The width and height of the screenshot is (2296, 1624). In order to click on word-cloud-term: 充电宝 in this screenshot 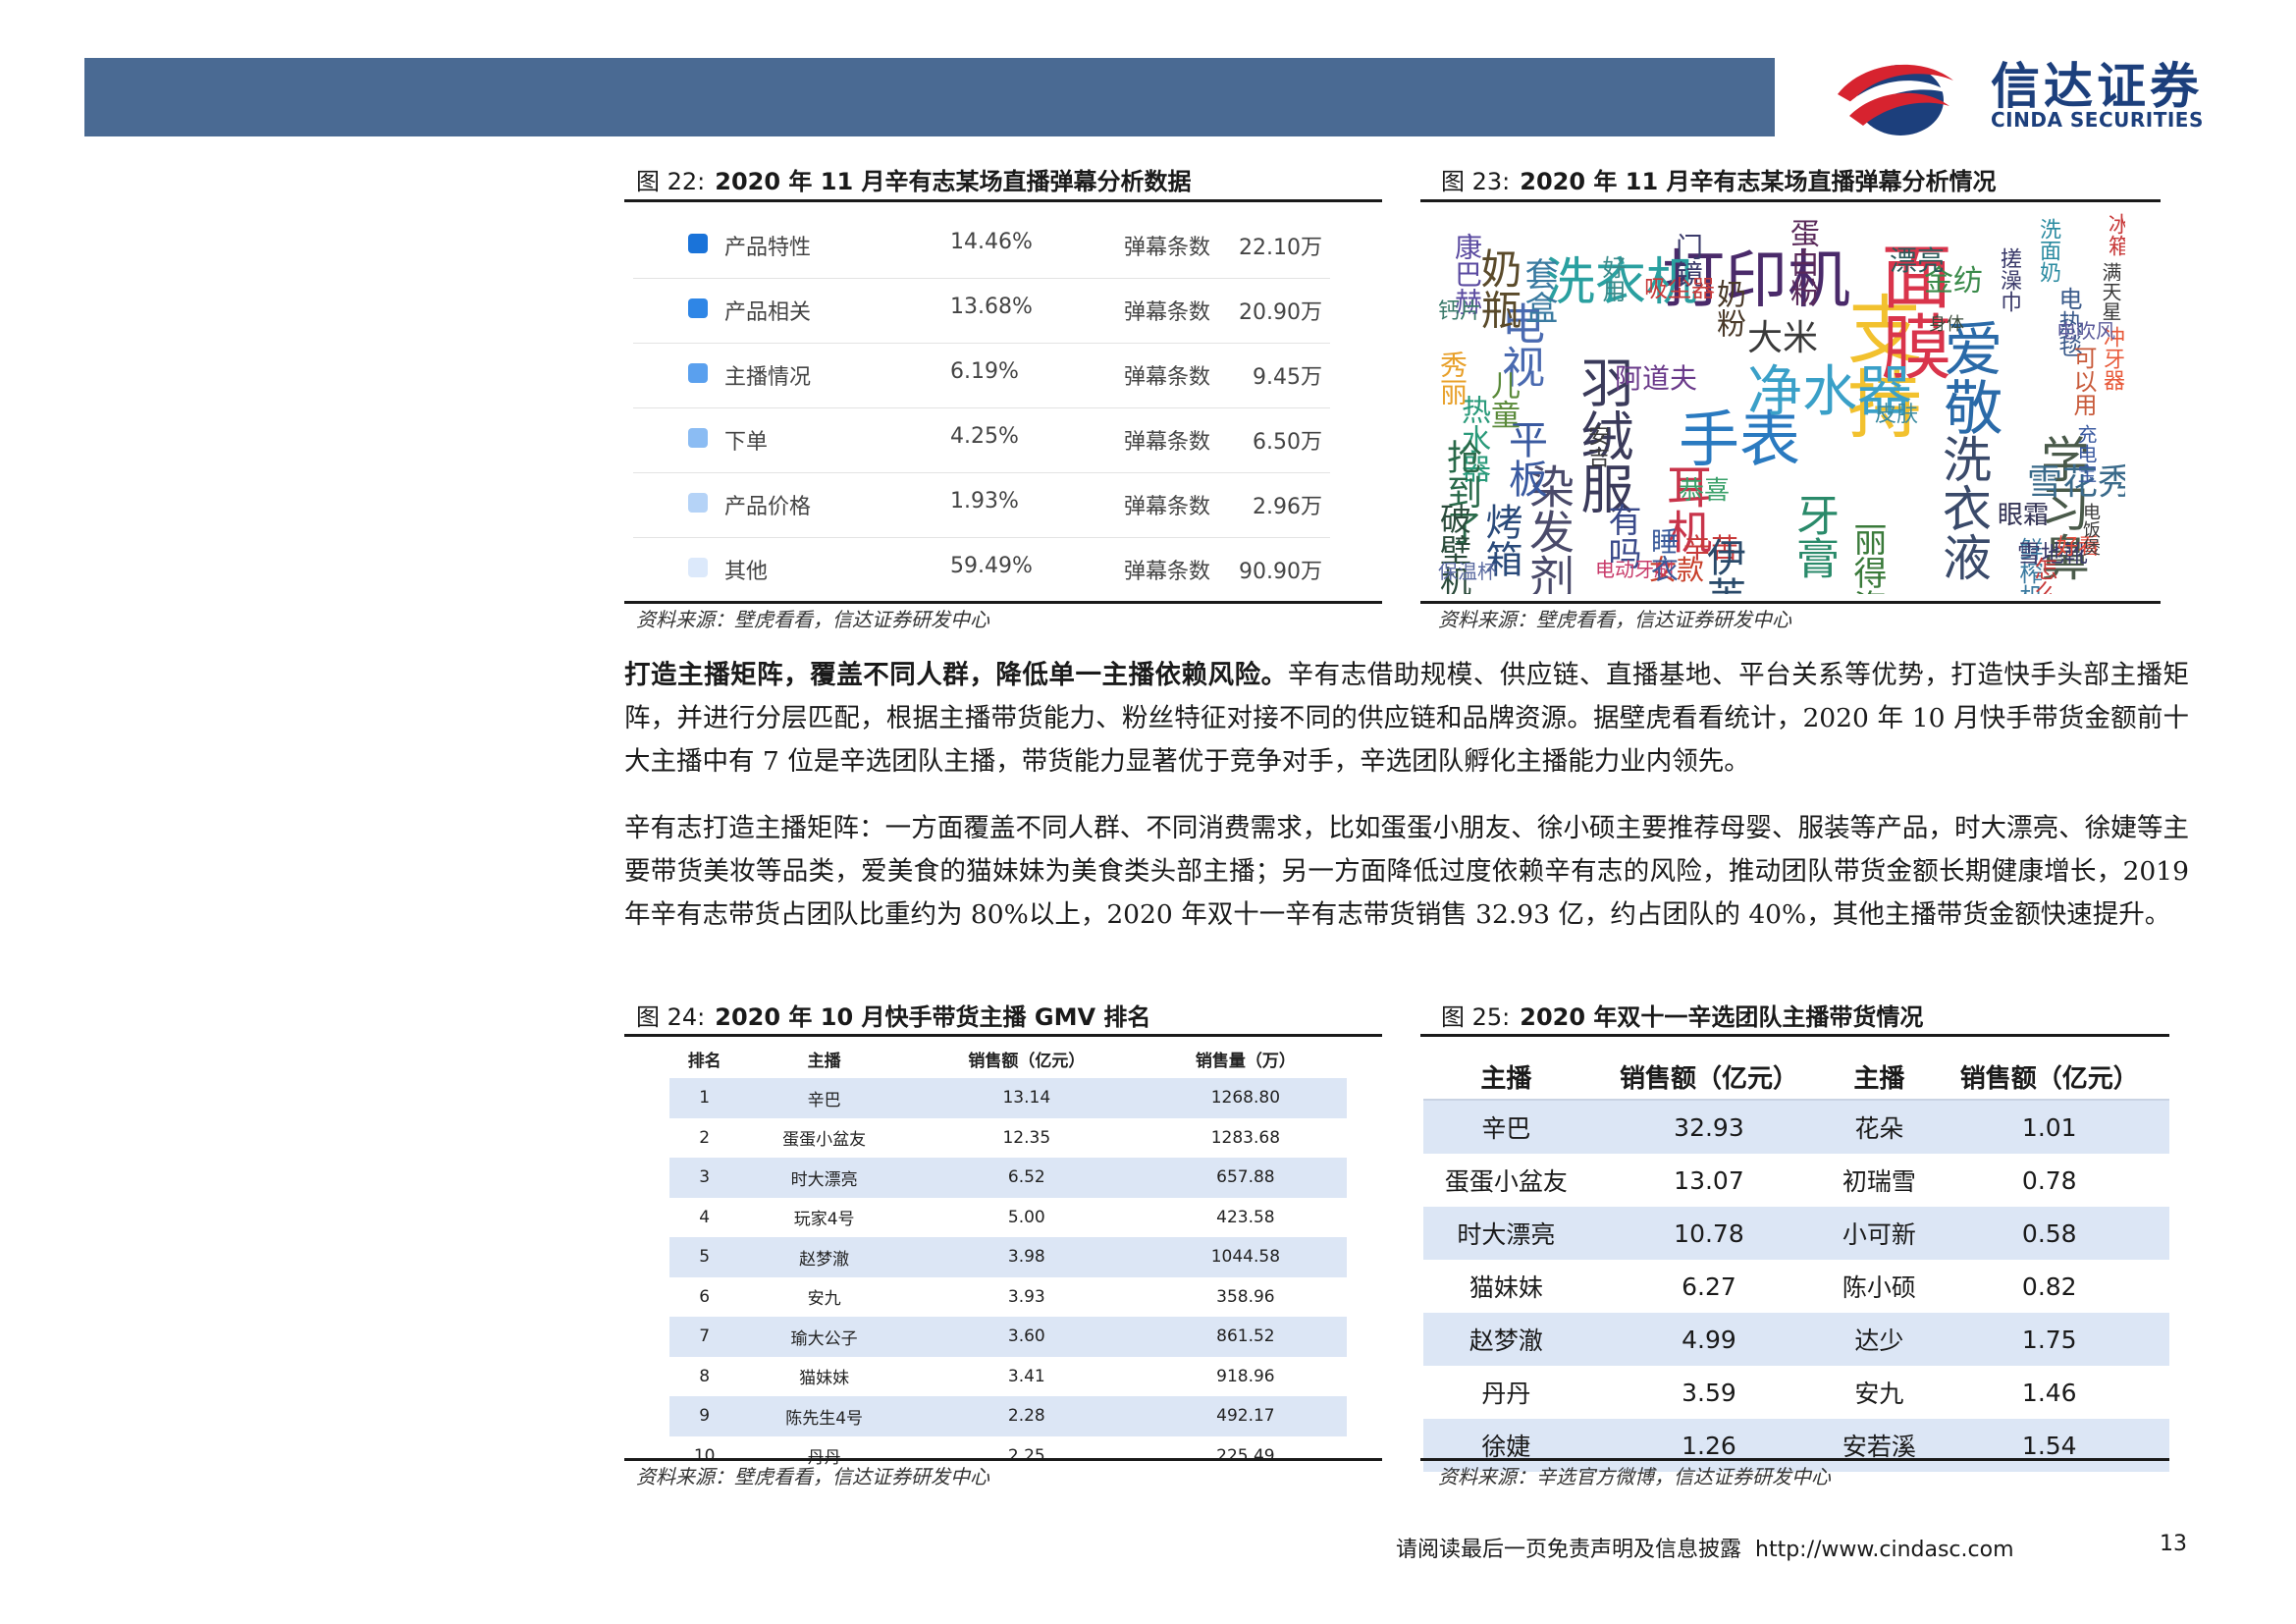, I will do `click(2086, 453)`.